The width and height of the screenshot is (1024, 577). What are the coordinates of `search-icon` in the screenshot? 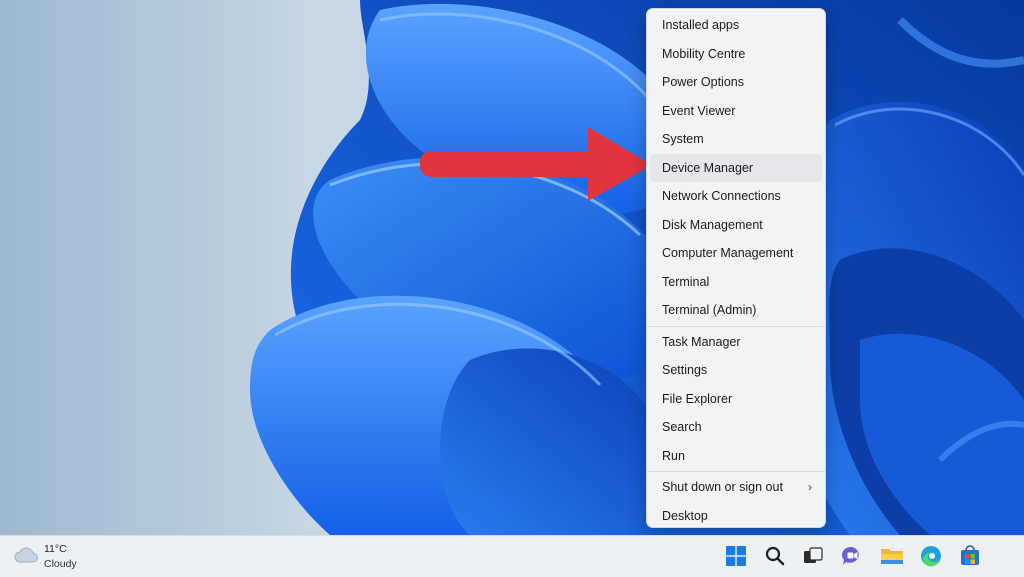 It's located at (775, 556).